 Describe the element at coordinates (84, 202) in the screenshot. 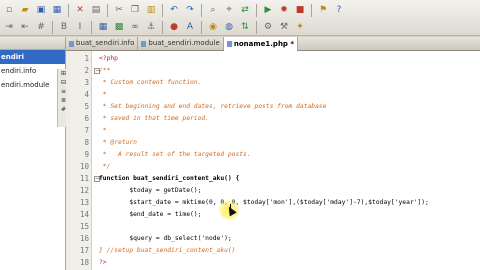

I see `line-number: 13` at that location.